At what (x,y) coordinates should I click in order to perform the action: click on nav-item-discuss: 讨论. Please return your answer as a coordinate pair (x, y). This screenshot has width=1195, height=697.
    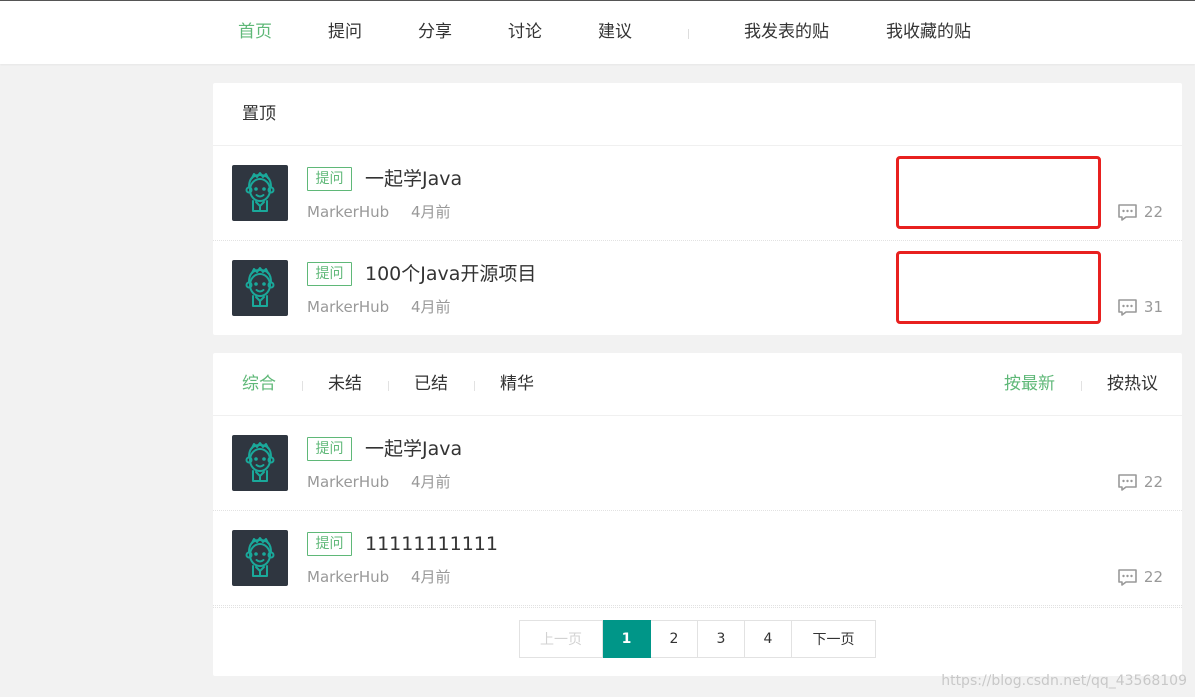
    Looking at the image, I should click on (525, 32).